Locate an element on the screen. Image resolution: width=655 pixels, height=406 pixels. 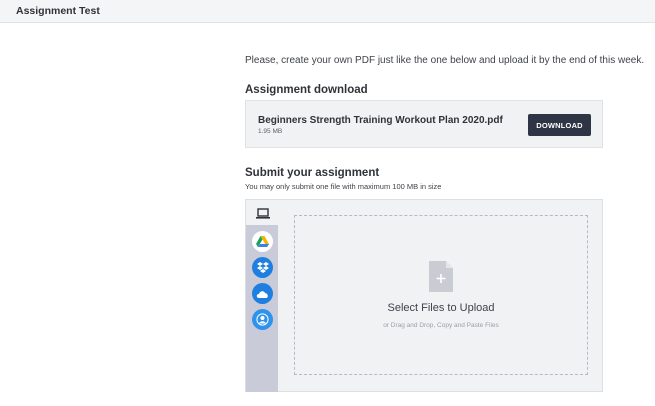
page-title: Assignment Test is located at coordinates (58, 11).